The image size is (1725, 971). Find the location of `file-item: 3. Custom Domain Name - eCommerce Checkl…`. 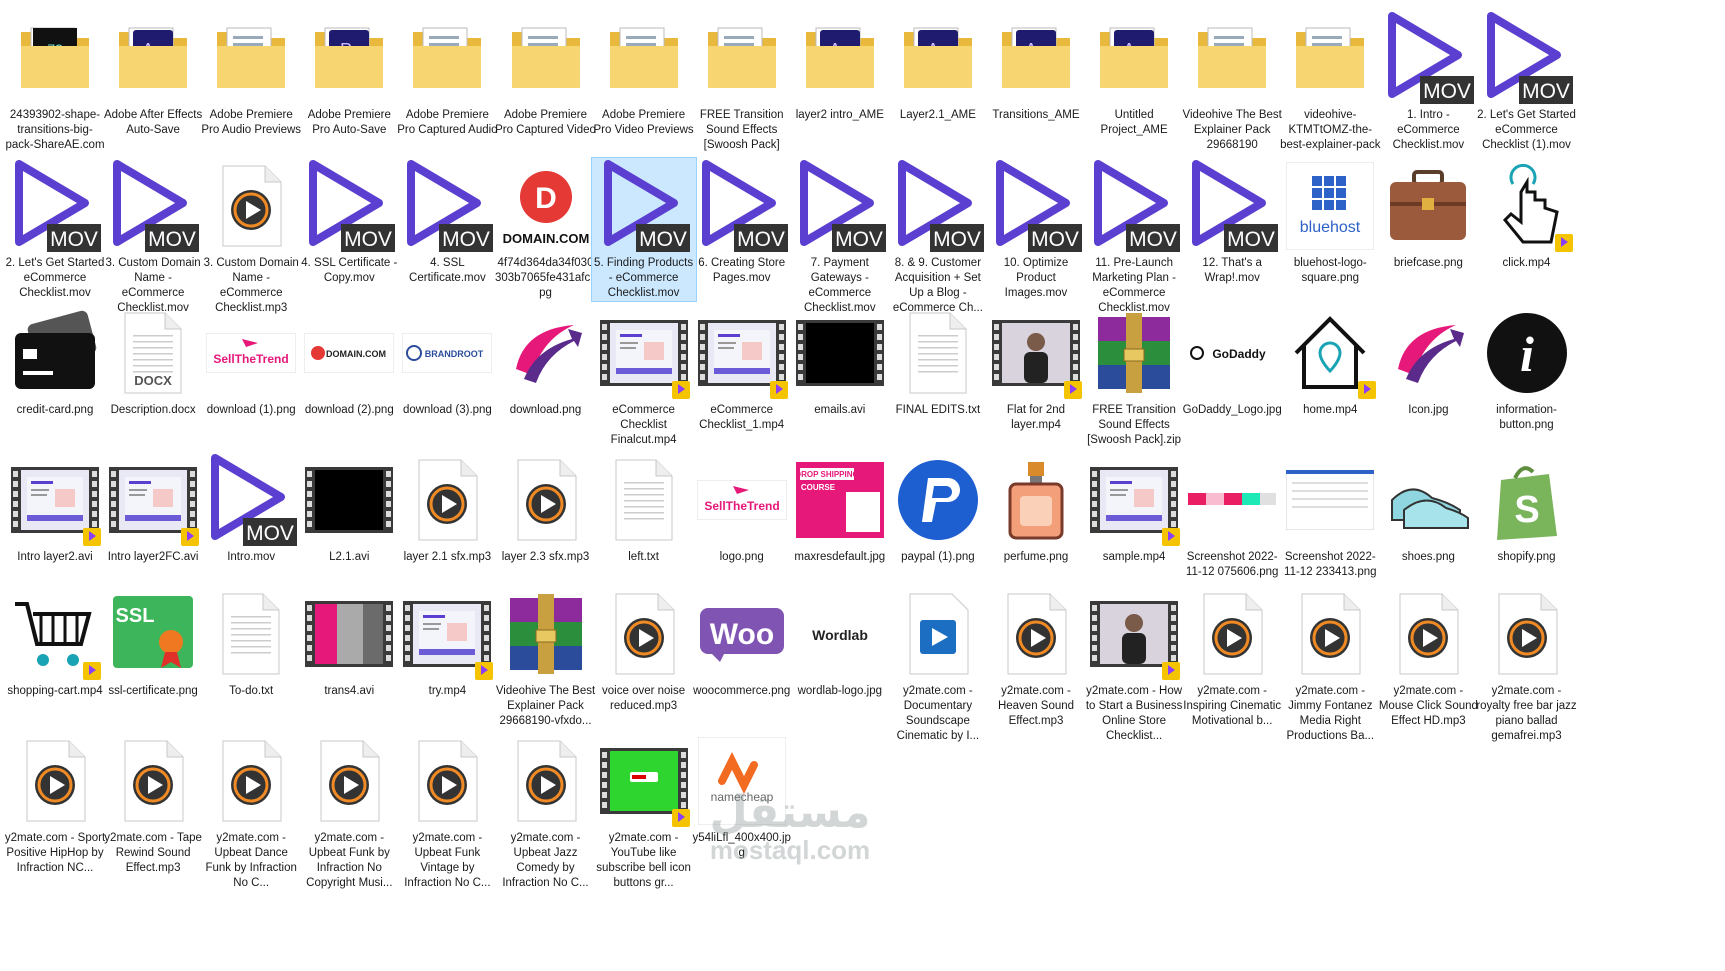

file-item: 3. Custom Domain Name - eCommerce Checkl… is located at coordinates (251, 237).